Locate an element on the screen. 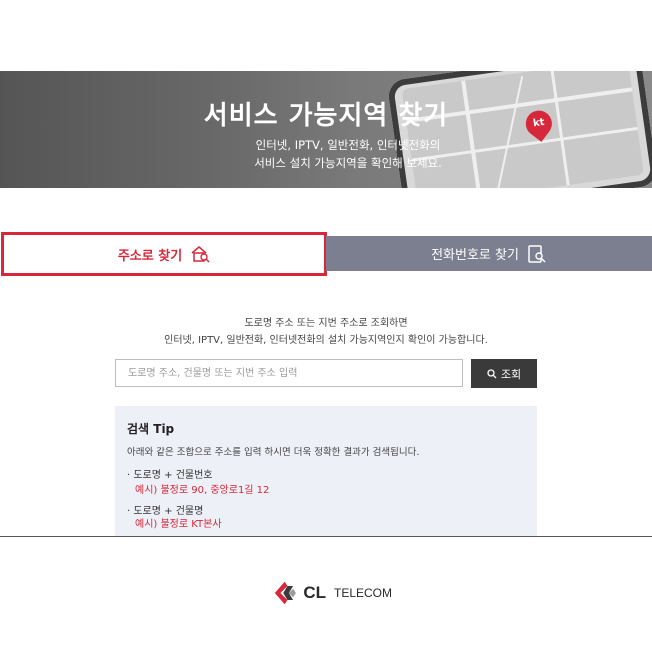 This screenshot has height=650, width=652. tip-title: 검색 Tip is located at coordinates (151, 429).